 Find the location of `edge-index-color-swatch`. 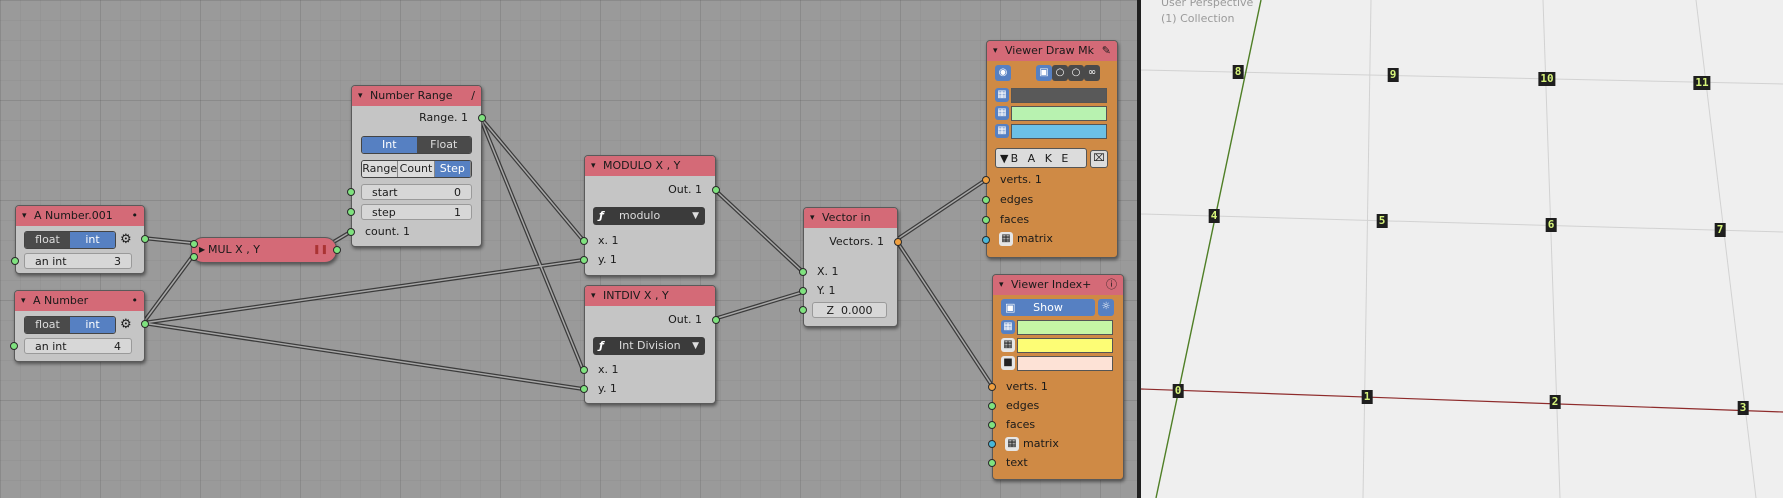

edge-index-color-swatch is located at coordinates (1065, 345).